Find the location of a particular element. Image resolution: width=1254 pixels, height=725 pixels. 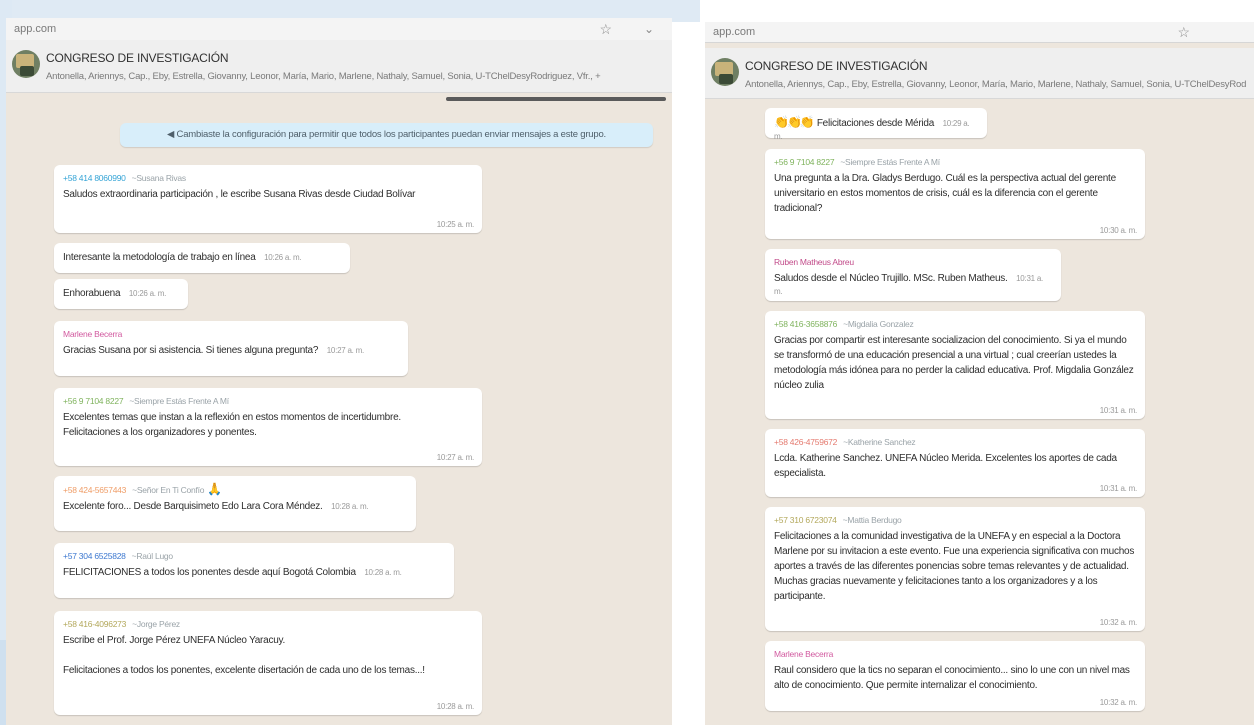

sender-phone: +58 416-3658876 is located at coordinates (806, 324).